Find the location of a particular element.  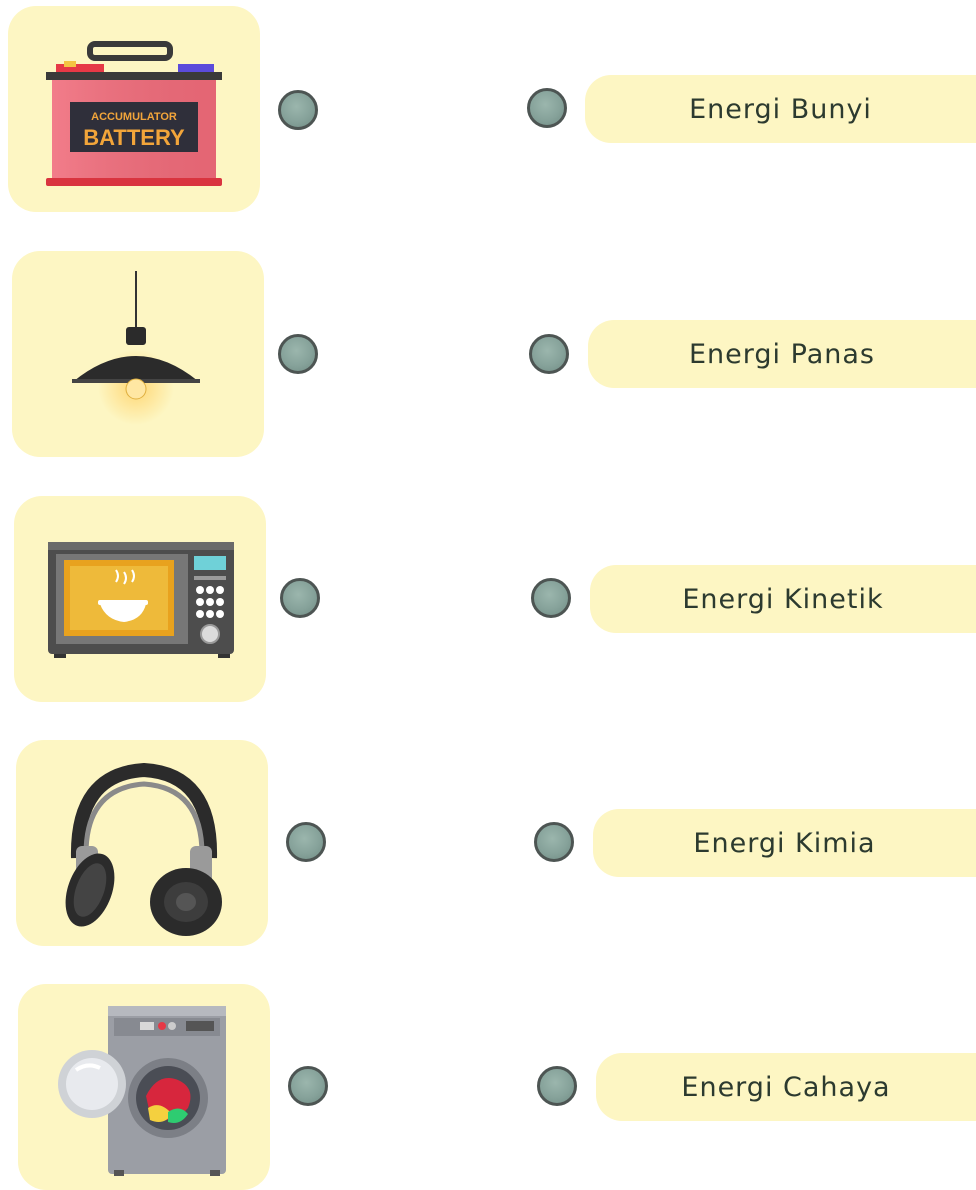

answer-text: Energi Kinetik is located at coordinates (783, 599).